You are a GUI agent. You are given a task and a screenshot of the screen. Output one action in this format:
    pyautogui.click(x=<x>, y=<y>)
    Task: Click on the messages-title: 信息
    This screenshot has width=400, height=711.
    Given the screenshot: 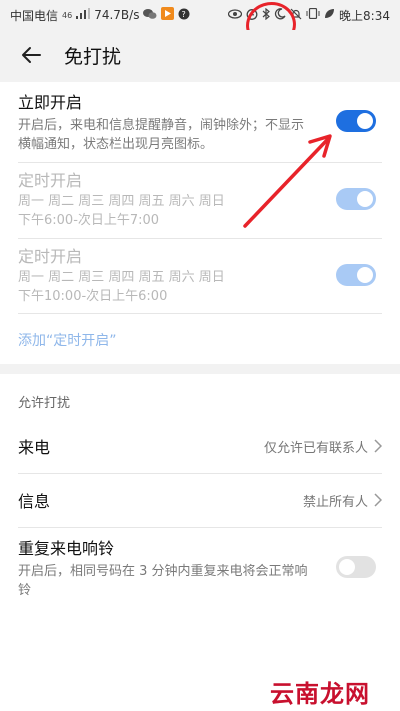 What is the action you would take?
    pyautogui.click(x=34, y=501)
    